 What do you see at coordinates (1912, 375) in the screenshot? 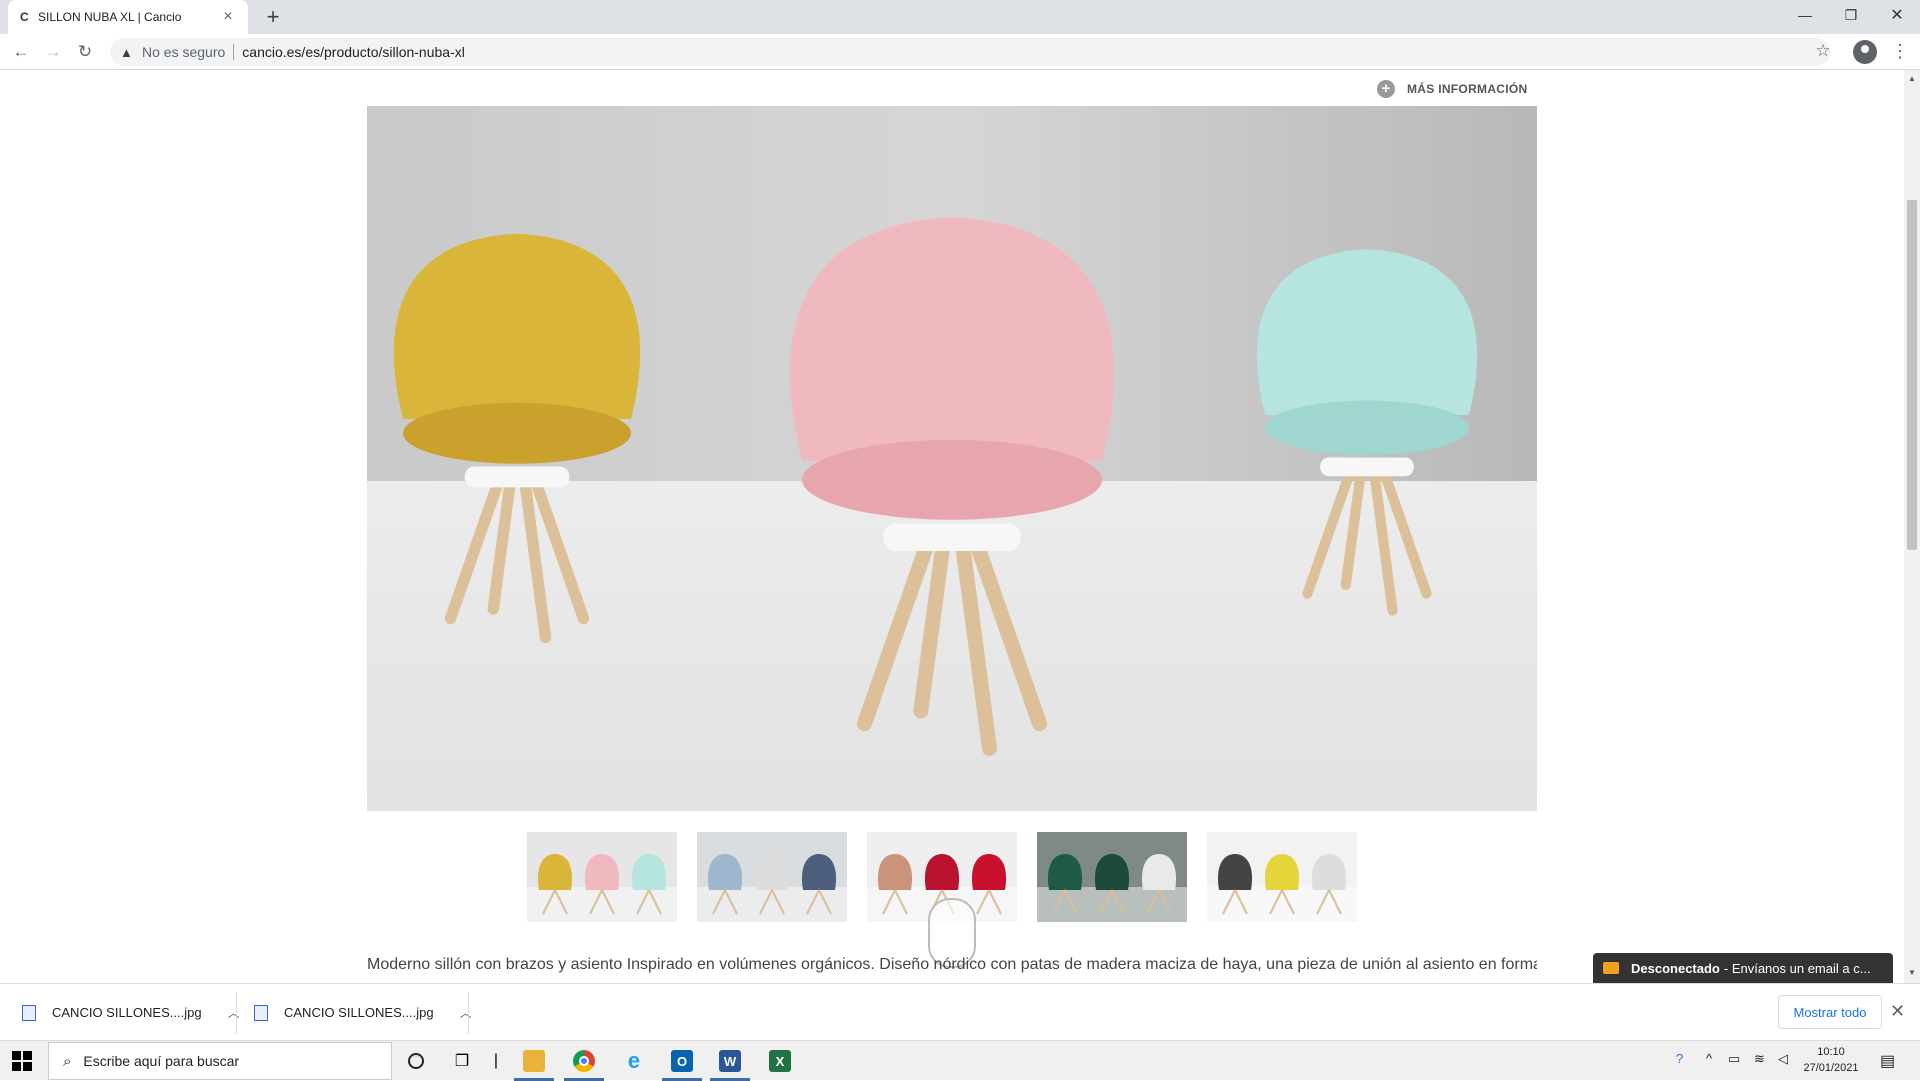
I see `scrollbar-thumb` at bounding box center [1912, 375].